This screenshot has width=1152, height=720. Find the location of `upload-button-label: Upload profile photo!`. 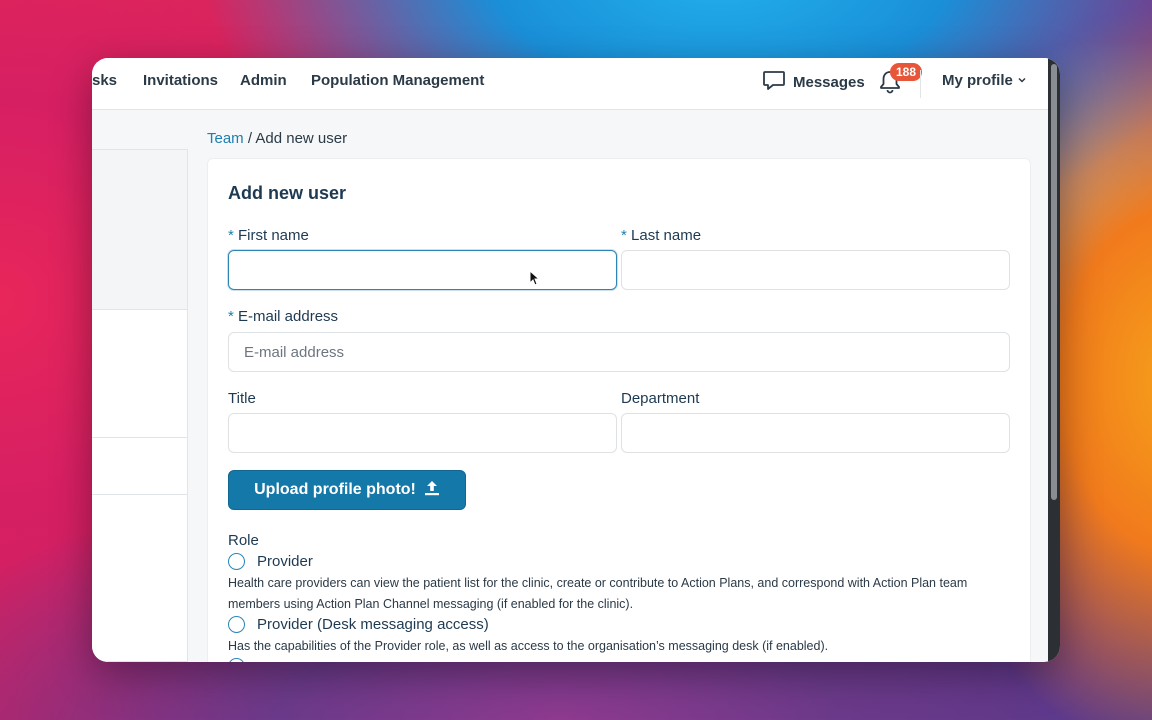

upload-button-label: Upload profile photo! is located at coordinates (335, 489).